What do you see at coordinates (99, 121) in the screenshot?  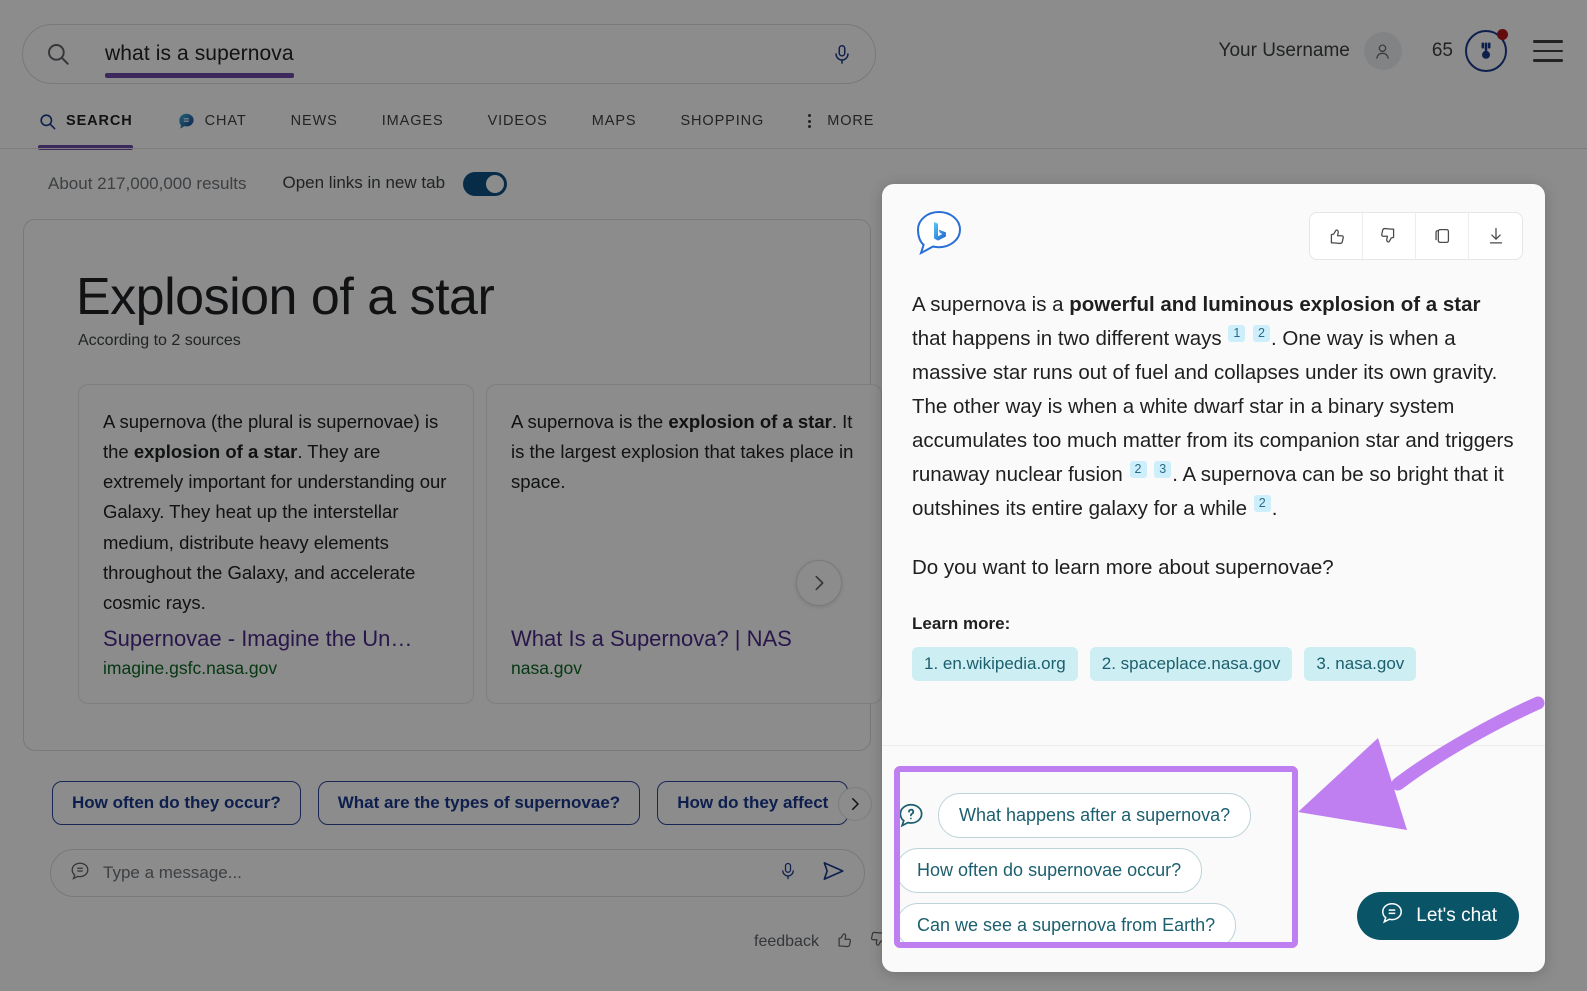 I see `tab-label: SEARCH` at bounding box center [99, 121].